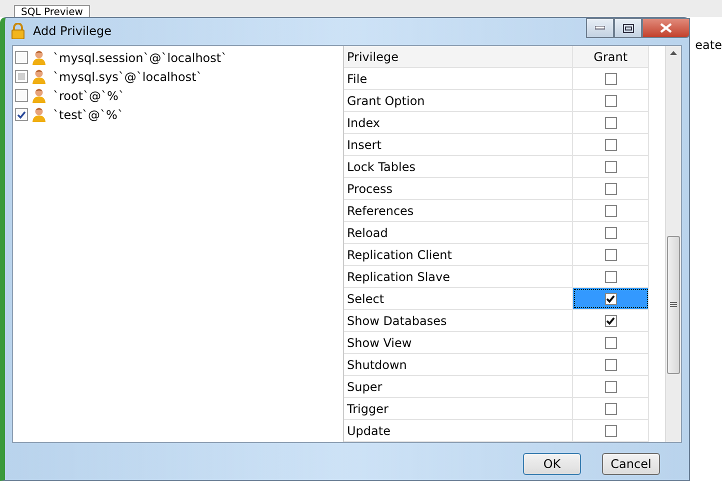 This screenshot has width=722, height=481. I want to click on table-cell: Shutdown, so click(459, 364).